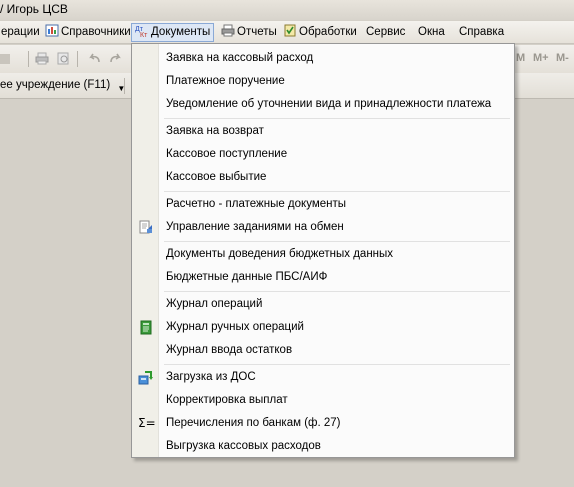  What do you see at coordinates (227, 400) in the screenshot?
I see `menu-item-label: Корректировка выплат` at bounding box center [227, 400].